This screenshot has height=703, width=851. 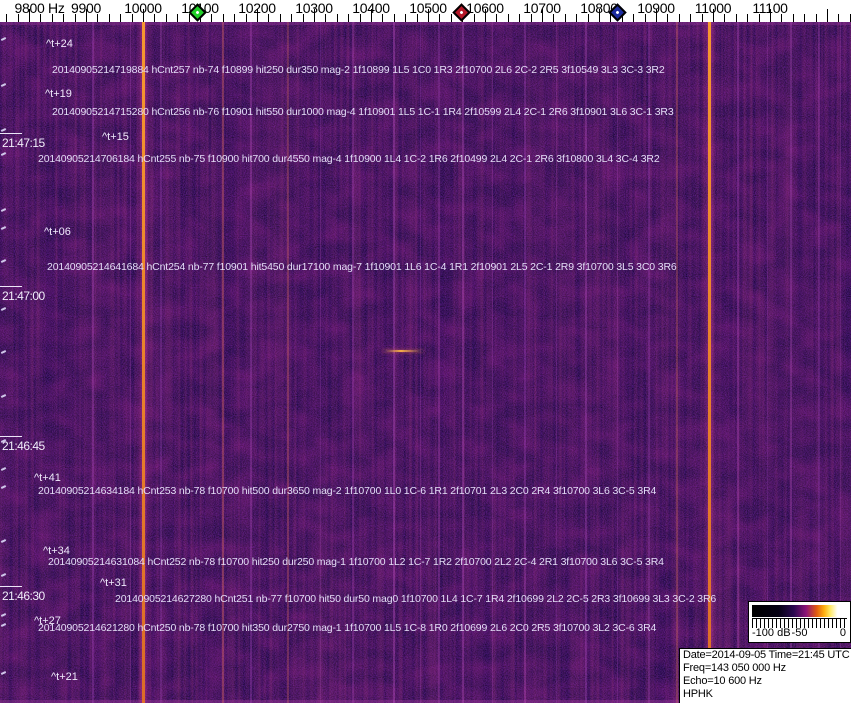 I want to click on db-label-mid: -50, so click(x=799, y=633).